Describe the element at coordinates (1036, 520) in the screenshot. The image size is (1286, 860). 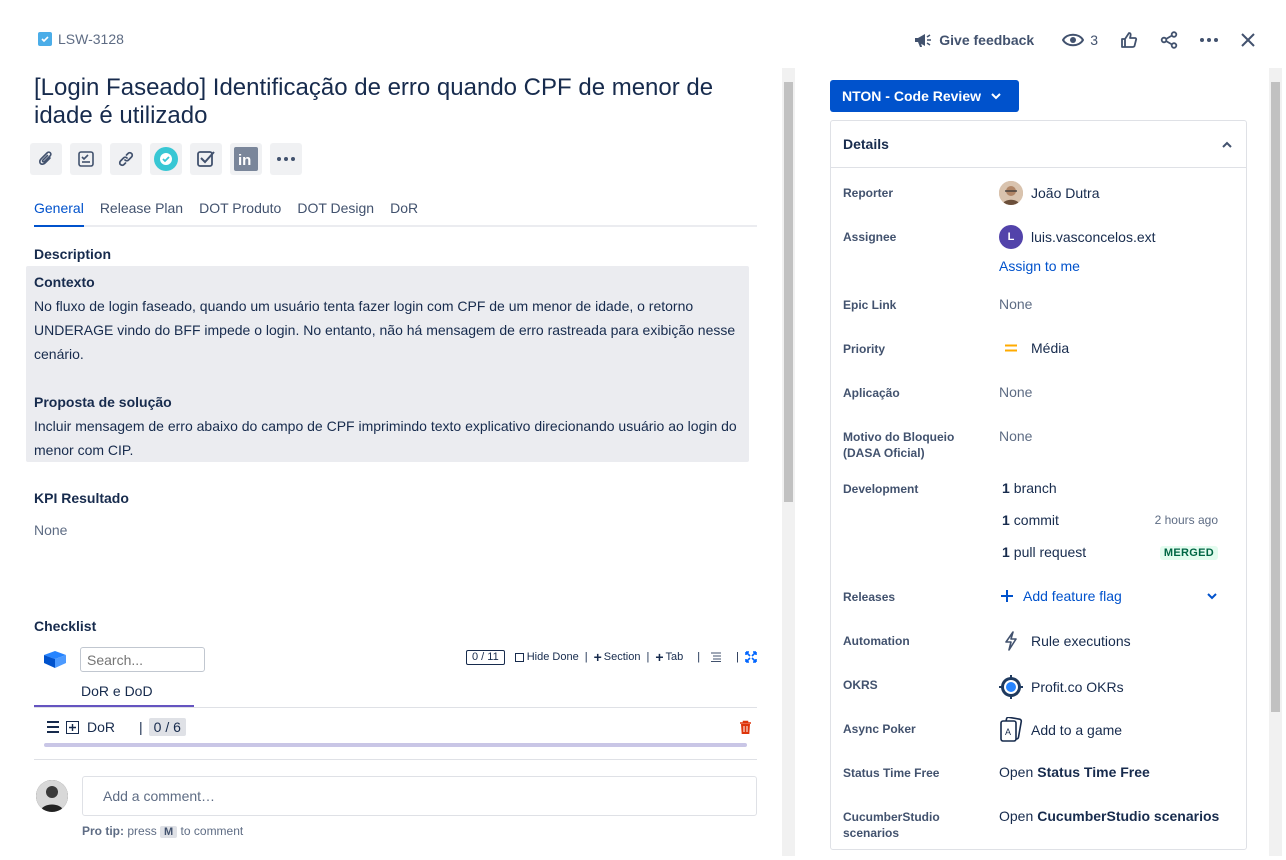
I see `dev-commit-label: commit` at that location.